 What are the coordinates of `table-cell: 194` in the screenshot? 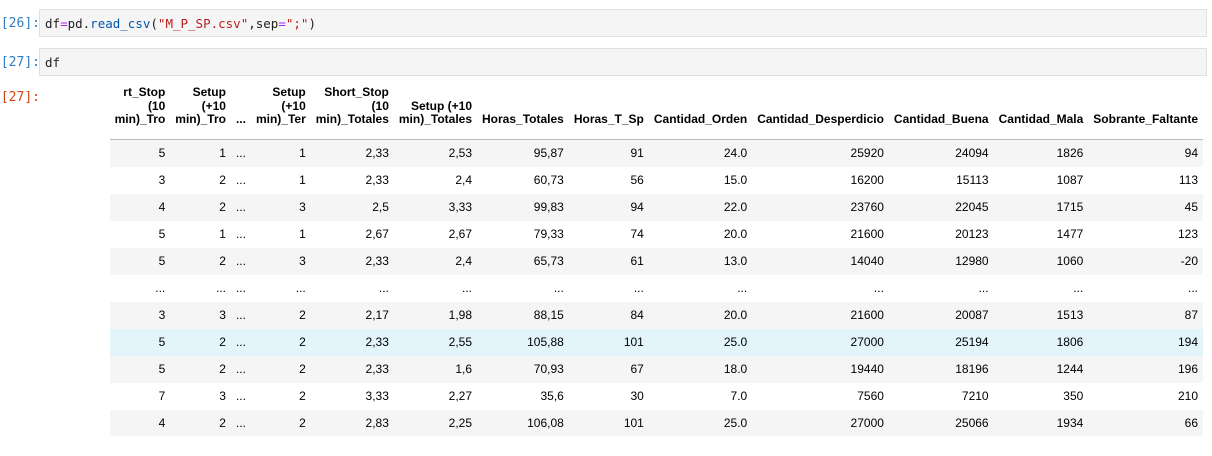 It's located at (1145, 342).